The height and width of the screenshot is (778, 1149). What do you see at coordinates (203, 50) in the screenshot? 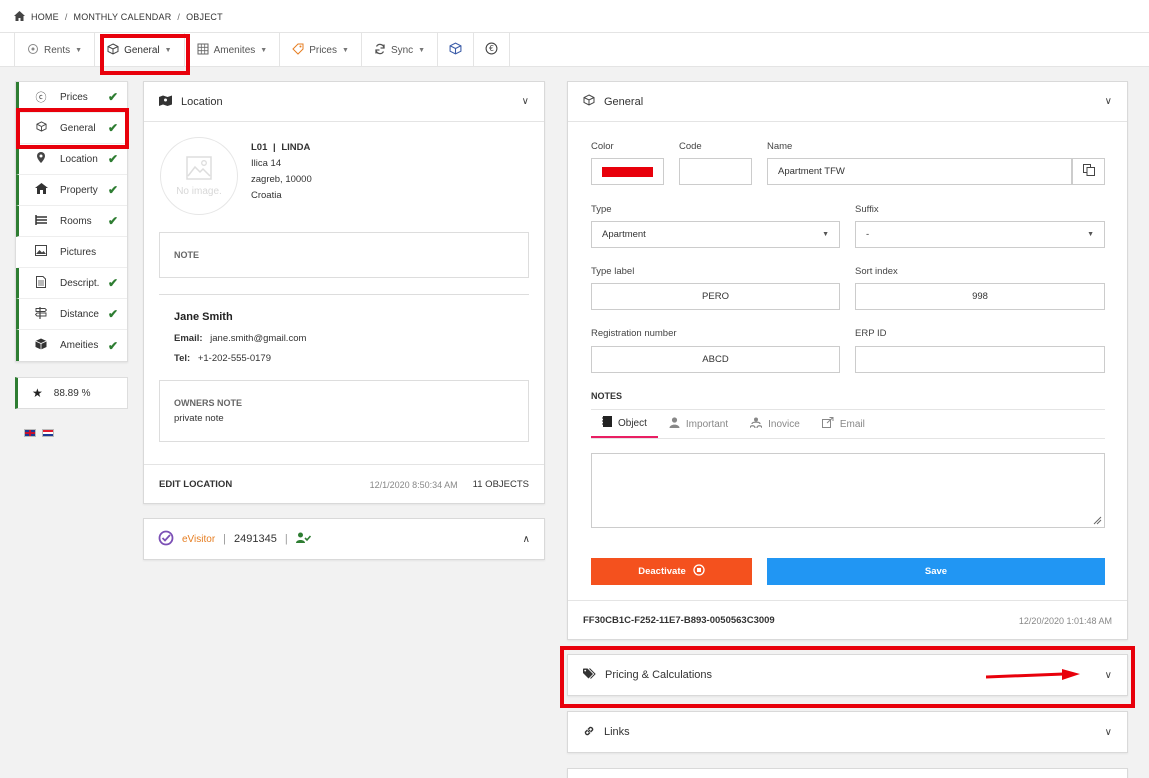
I see `grid-icon` at bounding box center [203, 50].